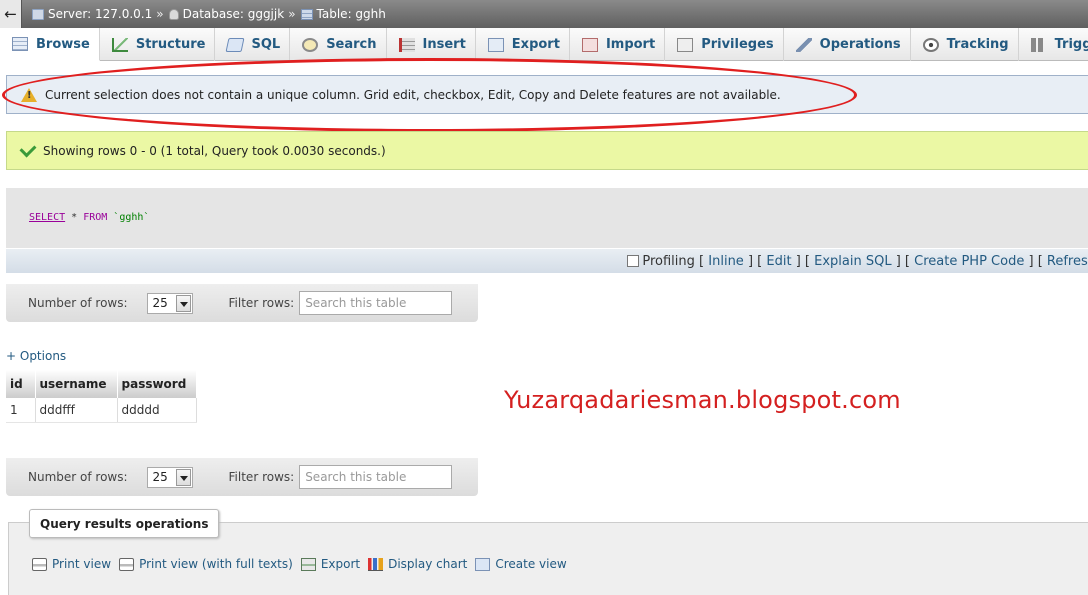  Describe the element at coordinates (216, 564) in the screenshot. I see `link-label: Print view (with full texts)` at that location.